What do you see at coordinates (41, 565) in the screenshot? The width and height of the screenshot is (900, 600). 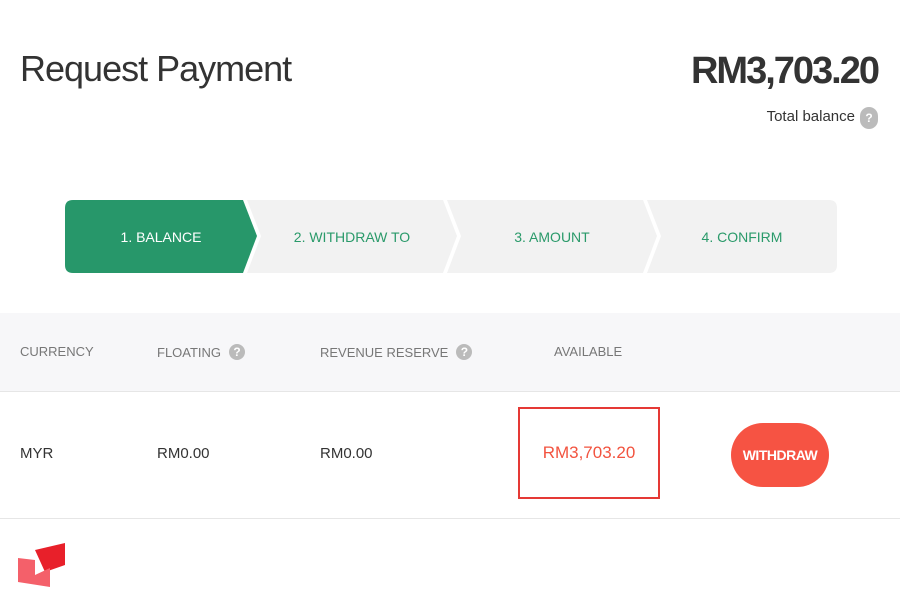 I see `brand-logo-icon` at bounding box center [41, 565].